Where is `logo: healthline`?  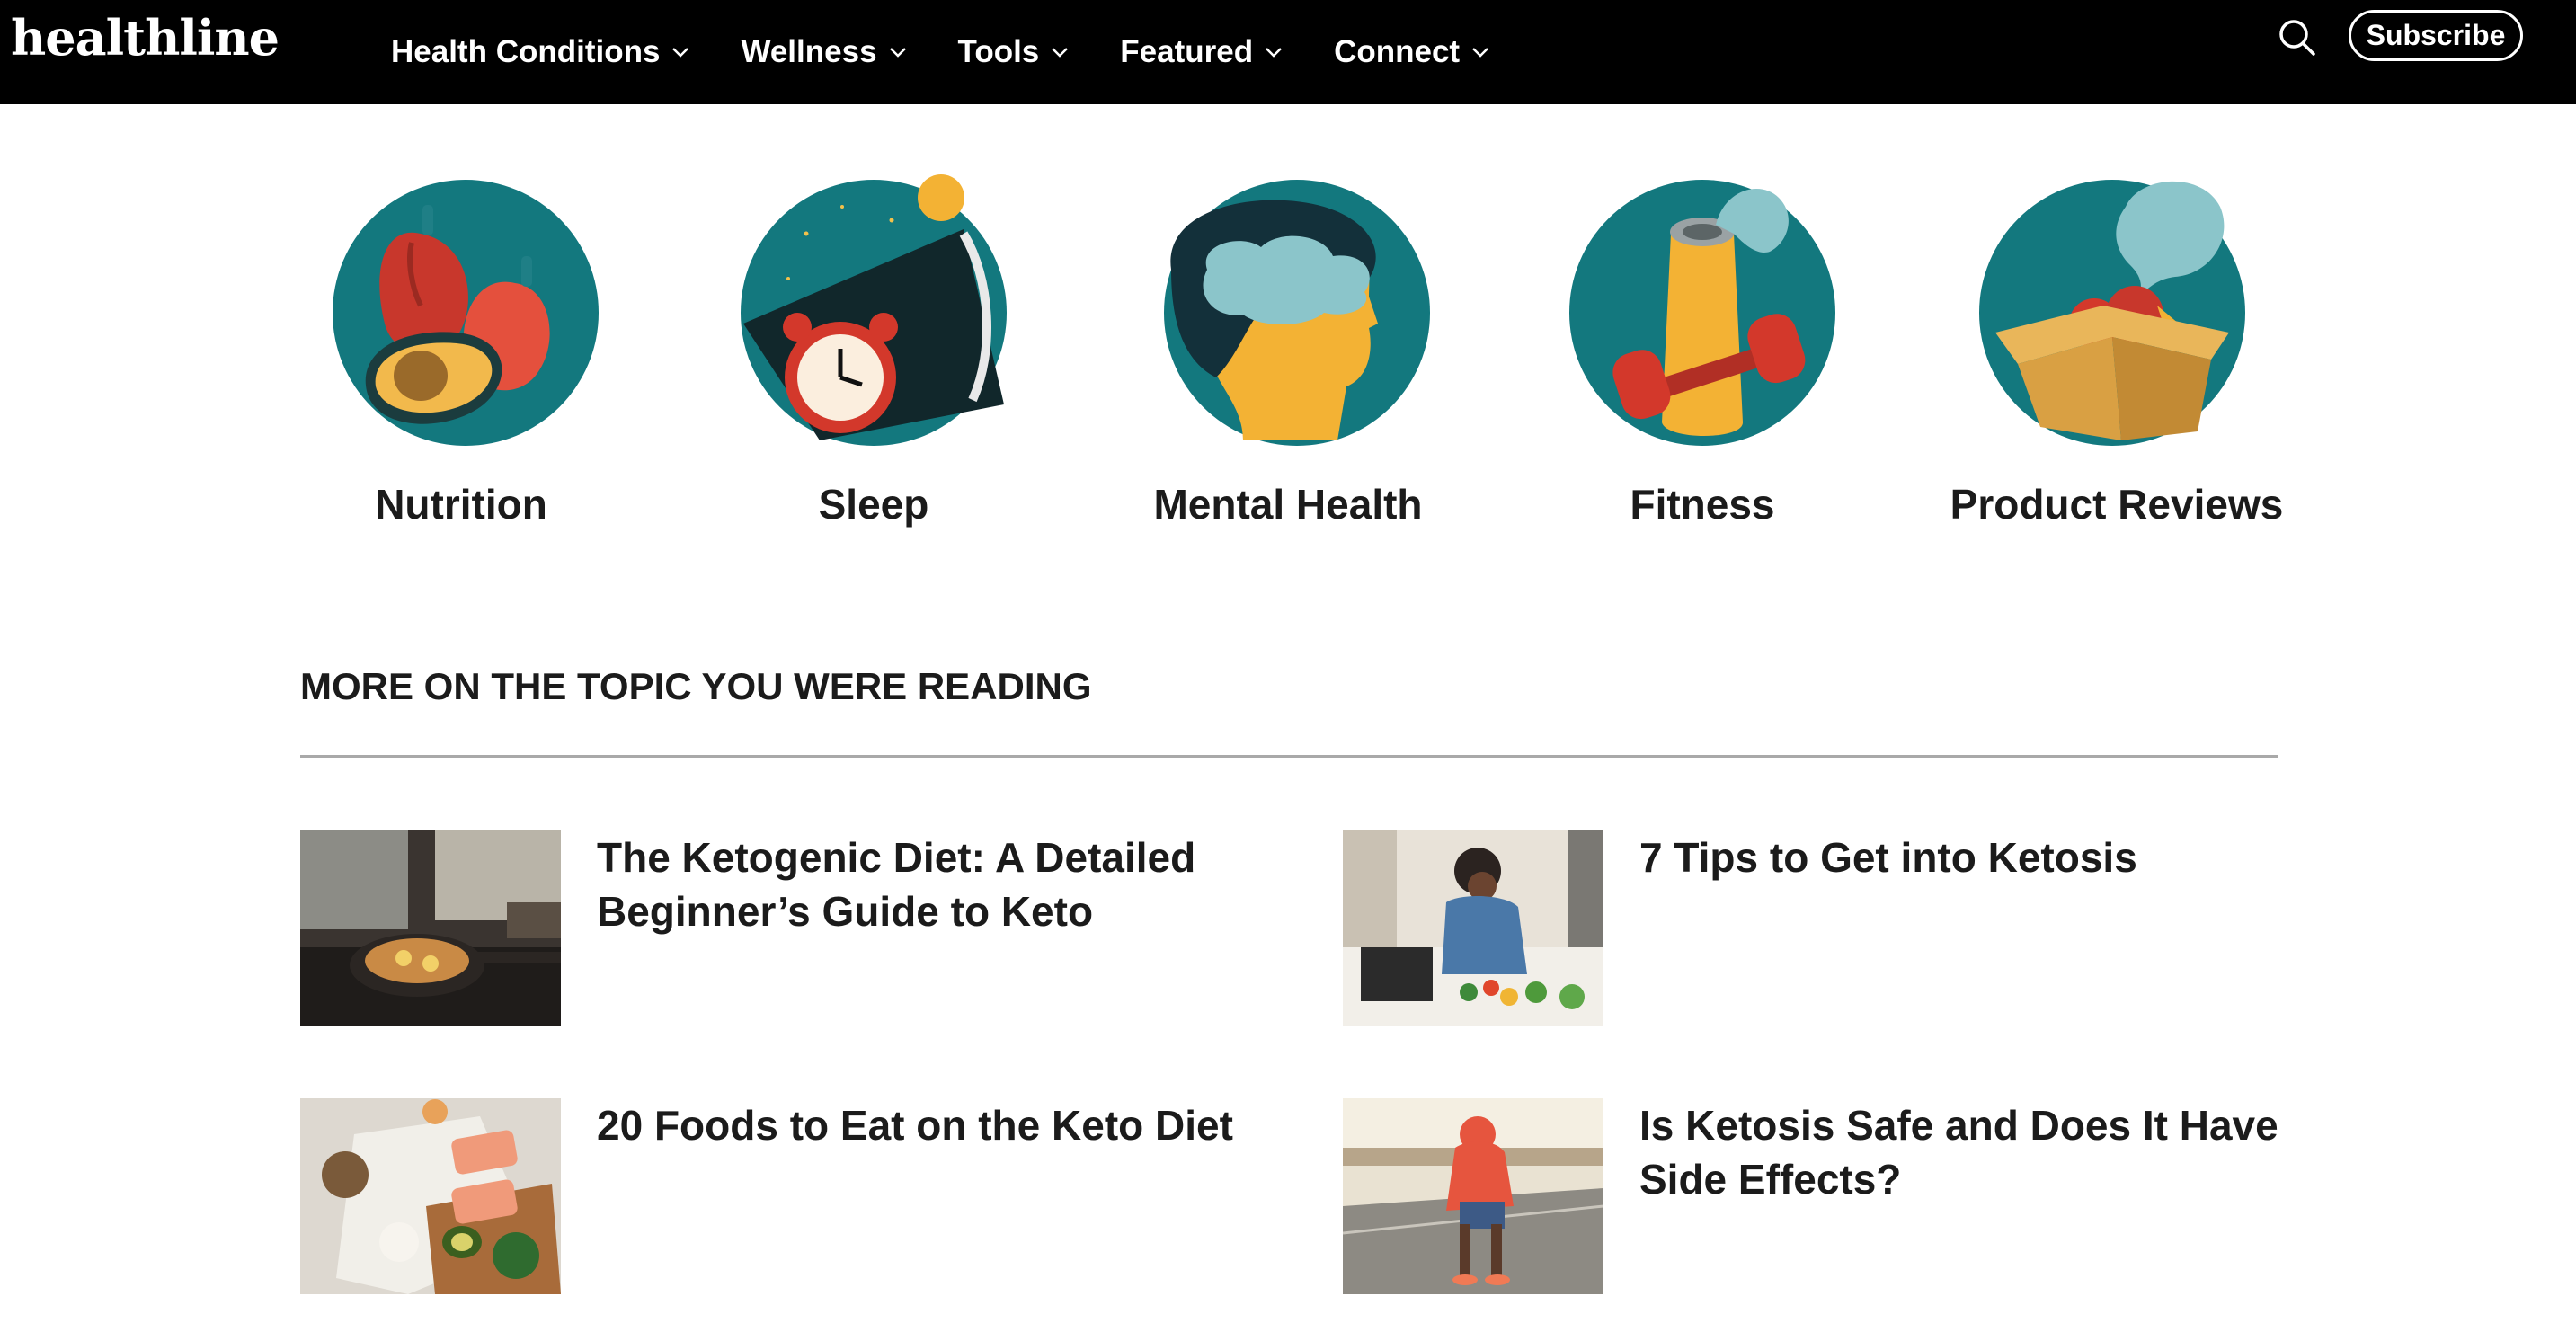
logo: healthline is located at coordinates (145, 38).